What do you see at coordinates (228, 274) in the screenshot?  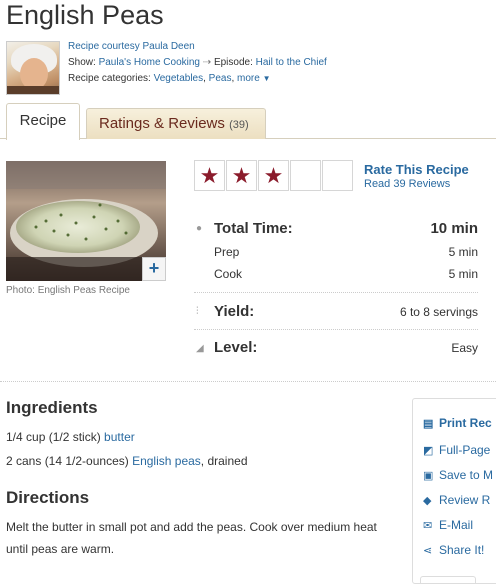 I see `cook-label: Cook` at bounding box center [228, 274].